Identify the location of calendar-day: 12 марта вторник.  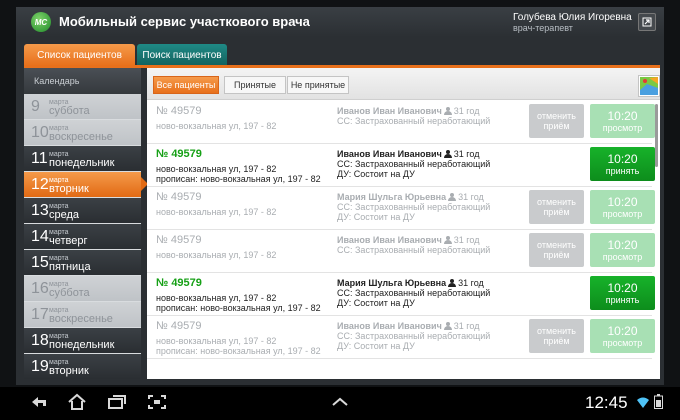
(86, 184).